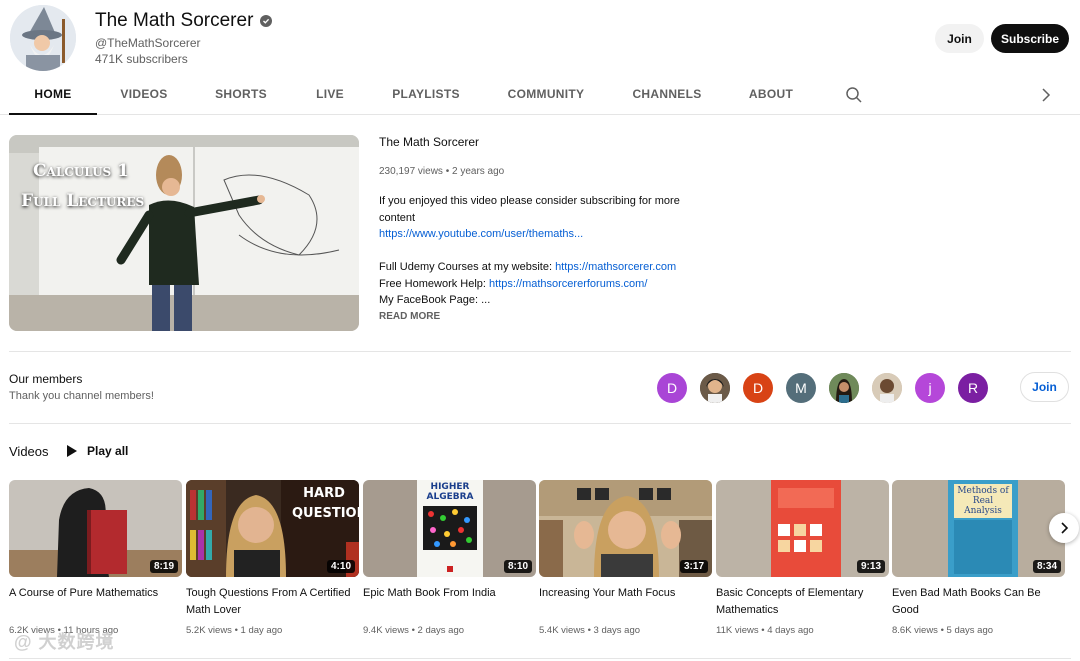 This screenshot has width=1080, height=661. I want to click on video-title: Even Bad Math Books Can Be Good, so click(978, 601).